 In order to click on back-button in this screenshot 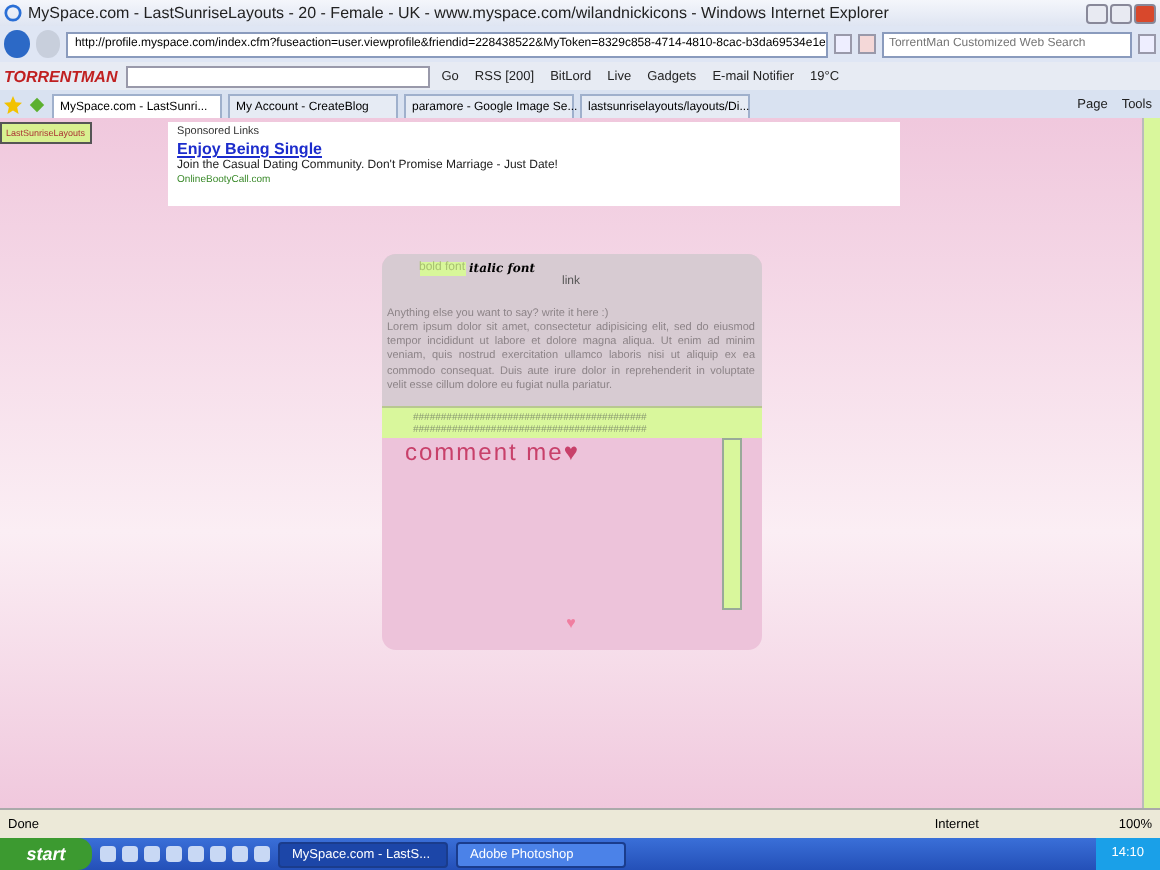, I will do `click(17, 44)`.